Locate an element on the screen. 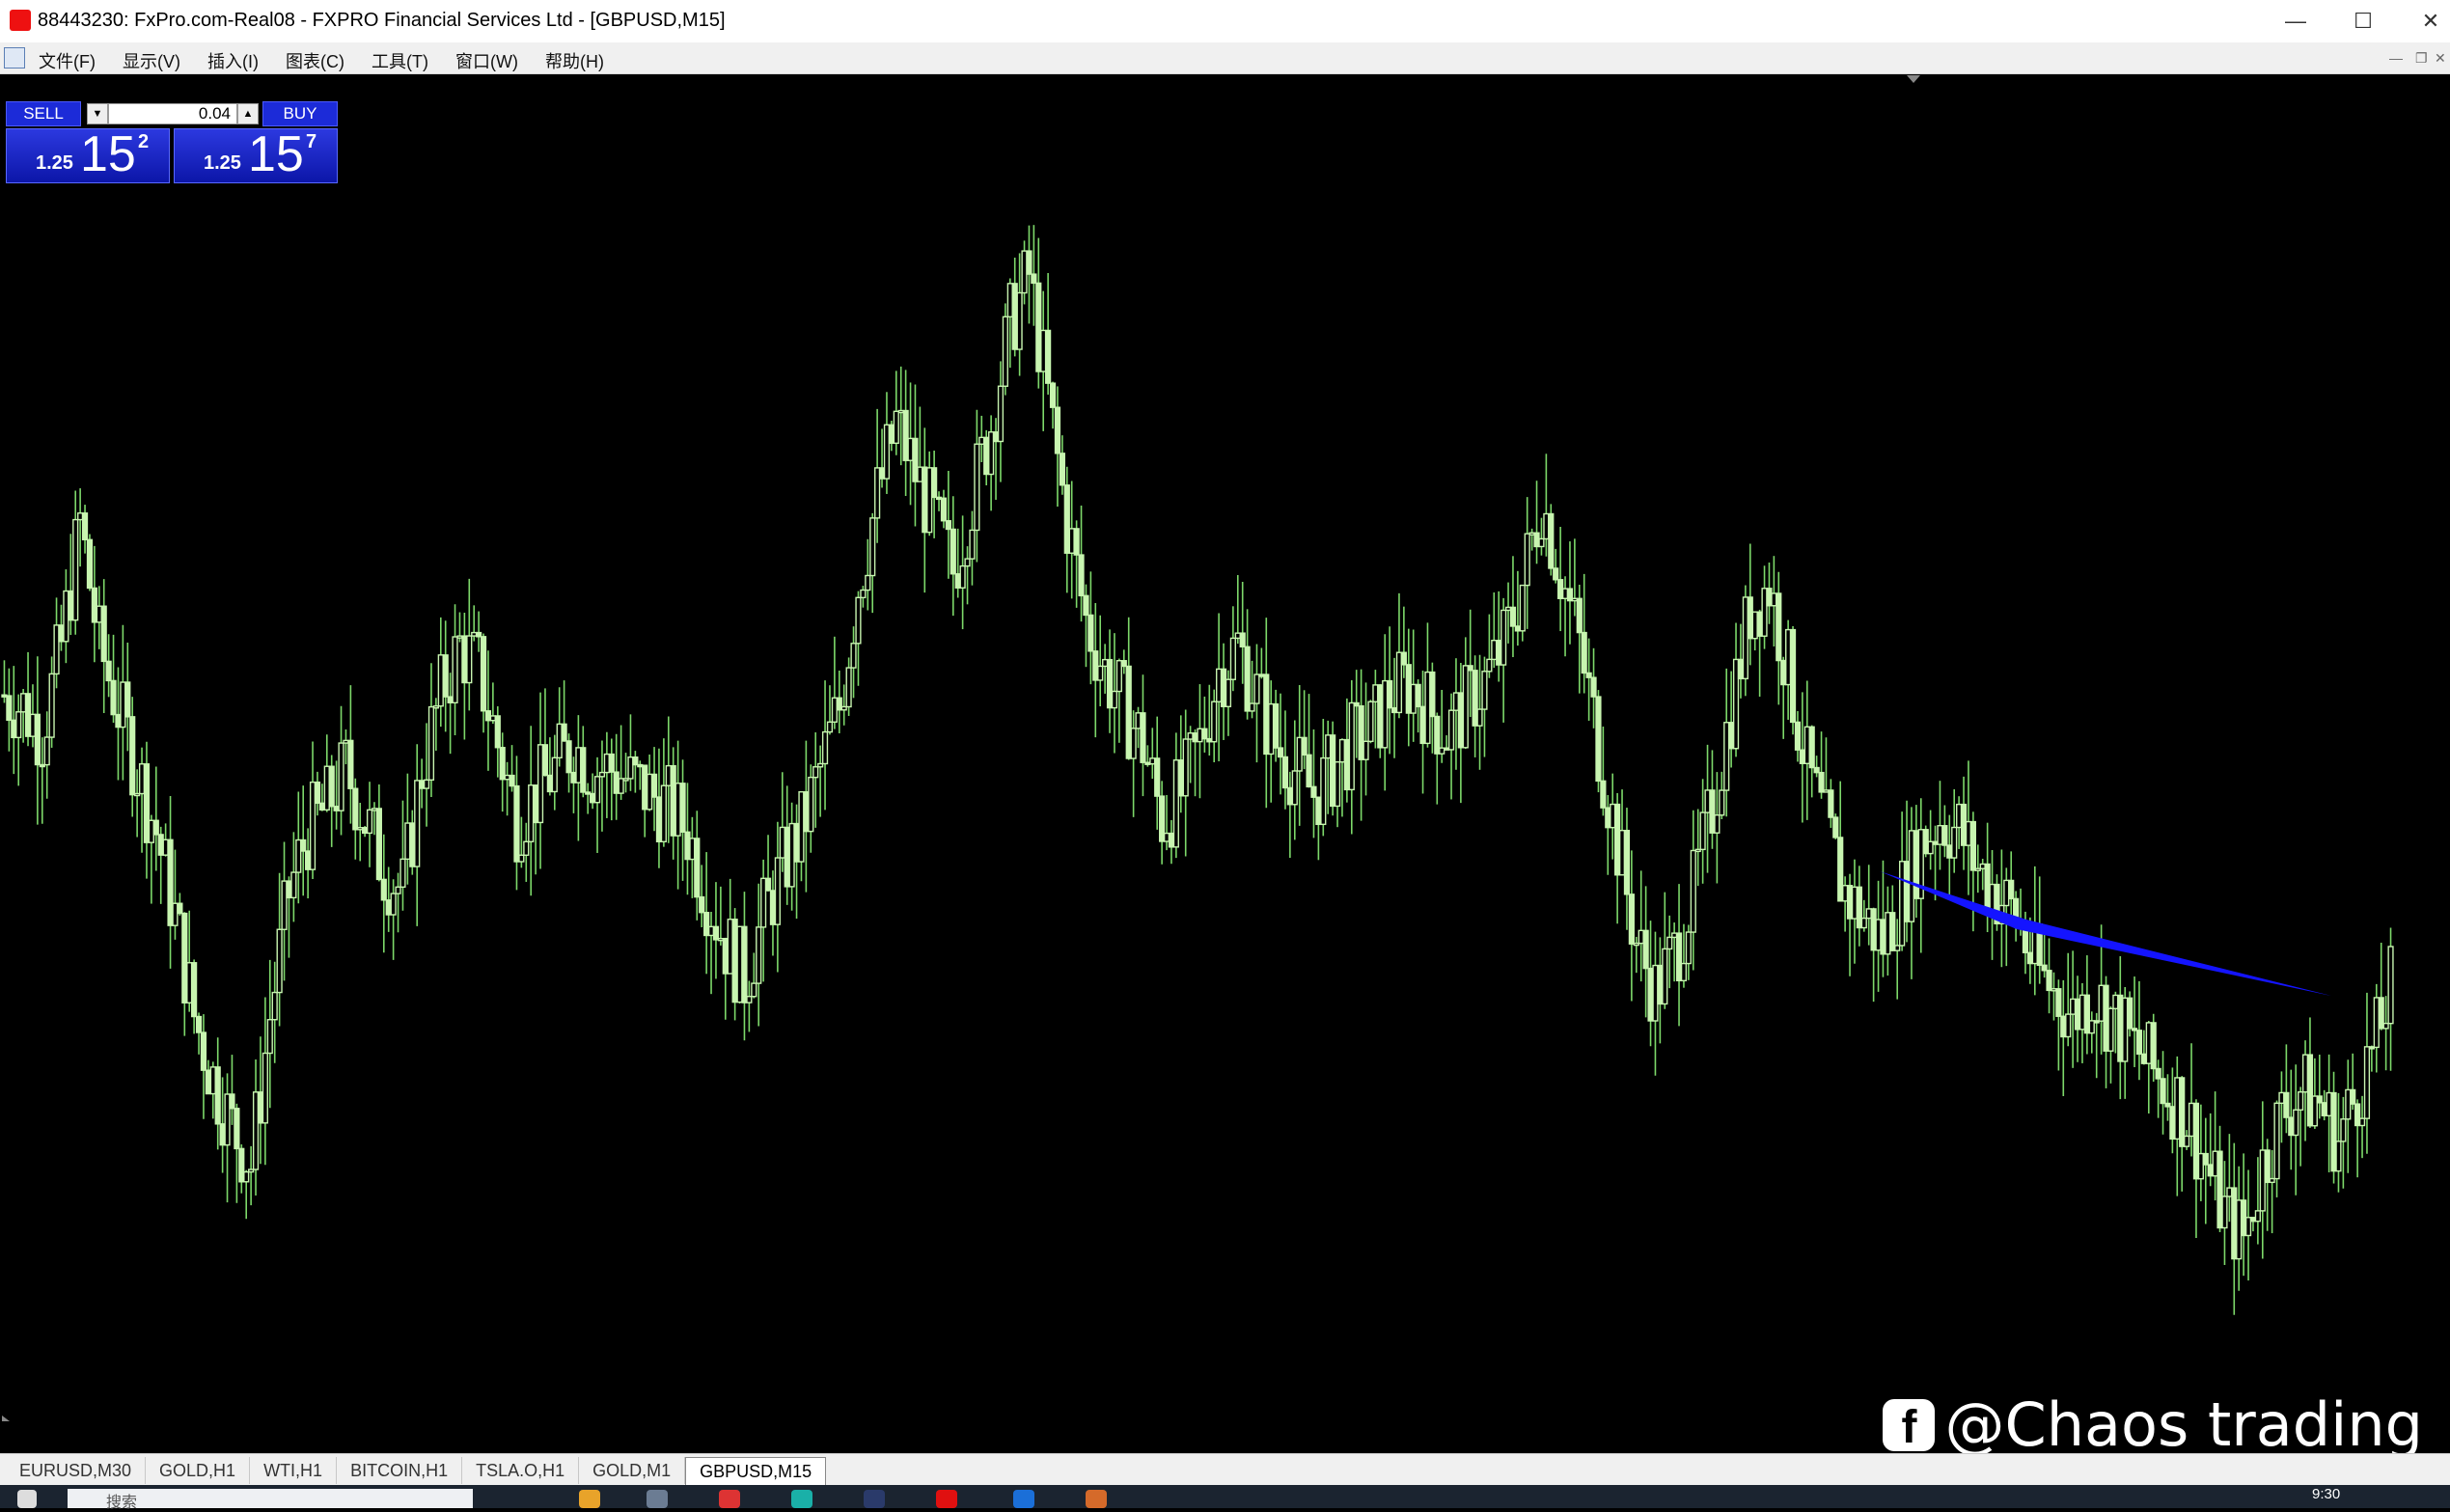 The height and width of the screenshot is (1512, 2450). mdi-restore-icon: ❐ is located at coordinates (2421, 58).